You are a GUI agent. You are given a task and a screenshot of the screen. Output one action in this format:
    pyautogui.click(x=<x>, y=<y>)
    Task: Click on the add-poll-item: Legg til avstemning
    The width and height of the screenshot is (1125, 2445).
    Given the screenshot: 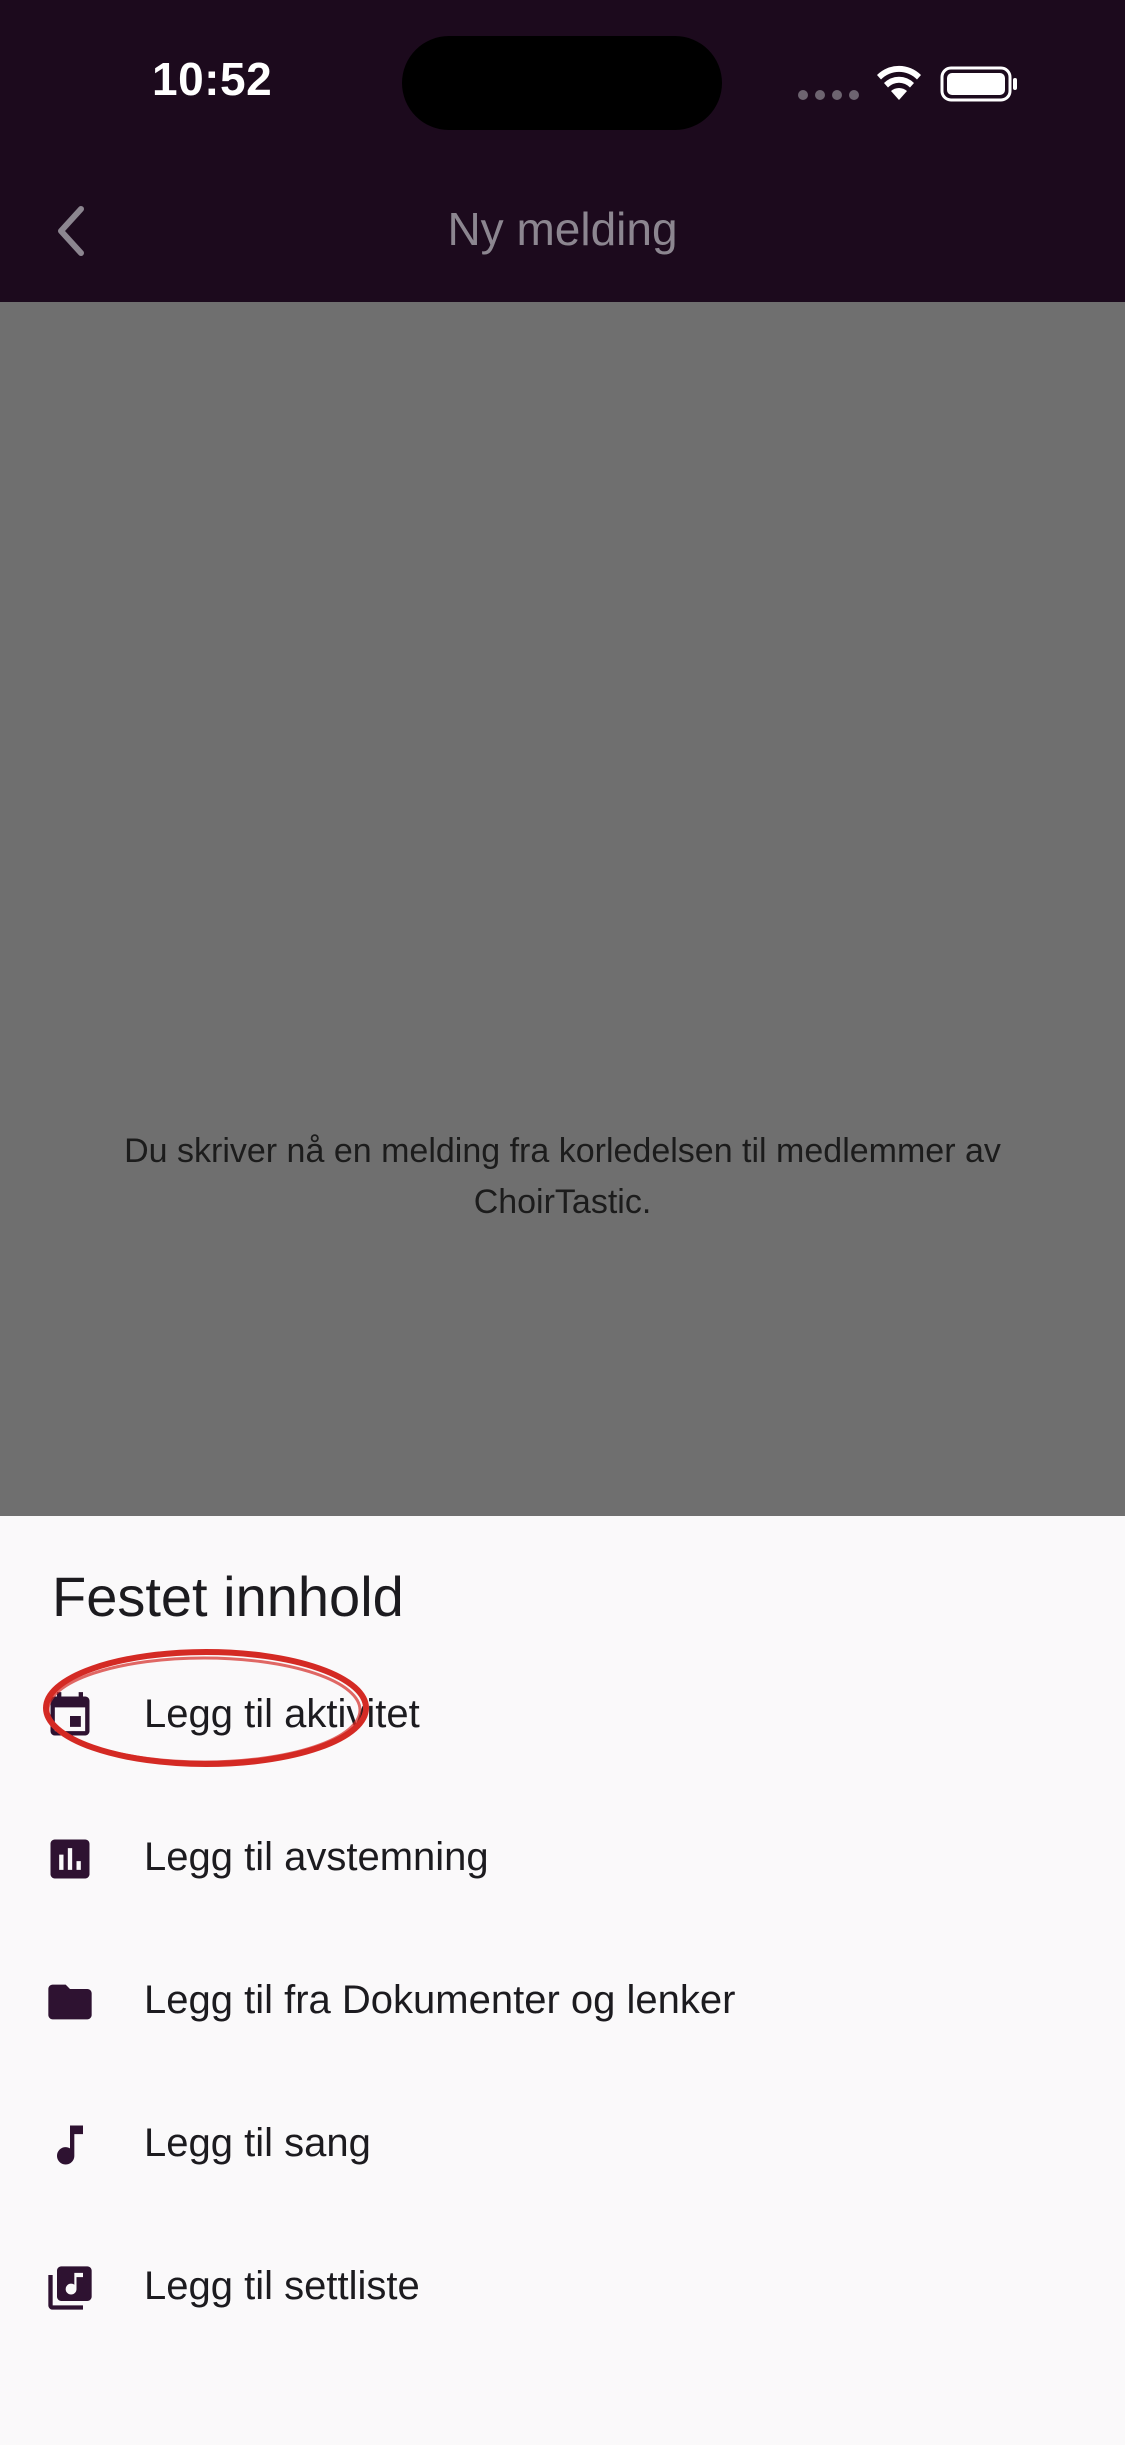 What is the action you would take?
    pyautogui.click(x=562, y=1857)
    